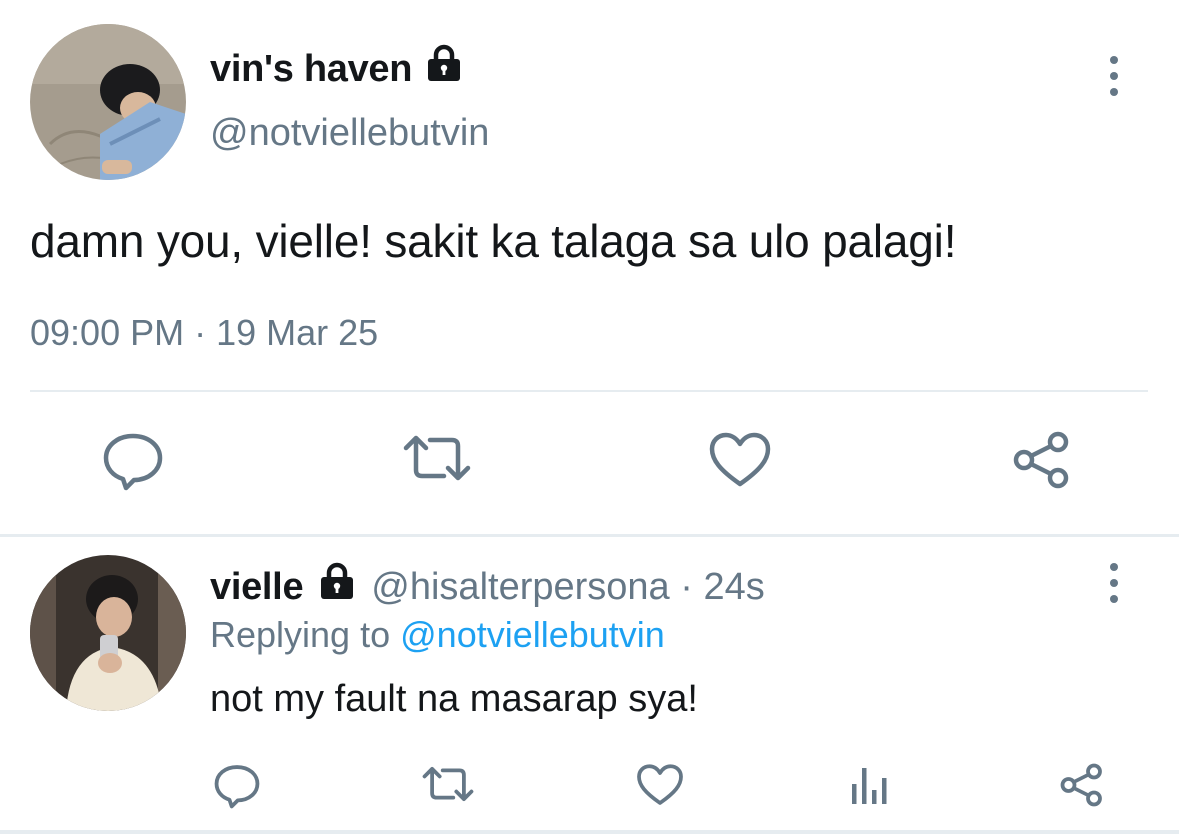  What do you see at coordinates (532, 634) in the screenshot?
I see `replying-to-handle-link: @notviellebutvin` at bounding box center [532, 634].